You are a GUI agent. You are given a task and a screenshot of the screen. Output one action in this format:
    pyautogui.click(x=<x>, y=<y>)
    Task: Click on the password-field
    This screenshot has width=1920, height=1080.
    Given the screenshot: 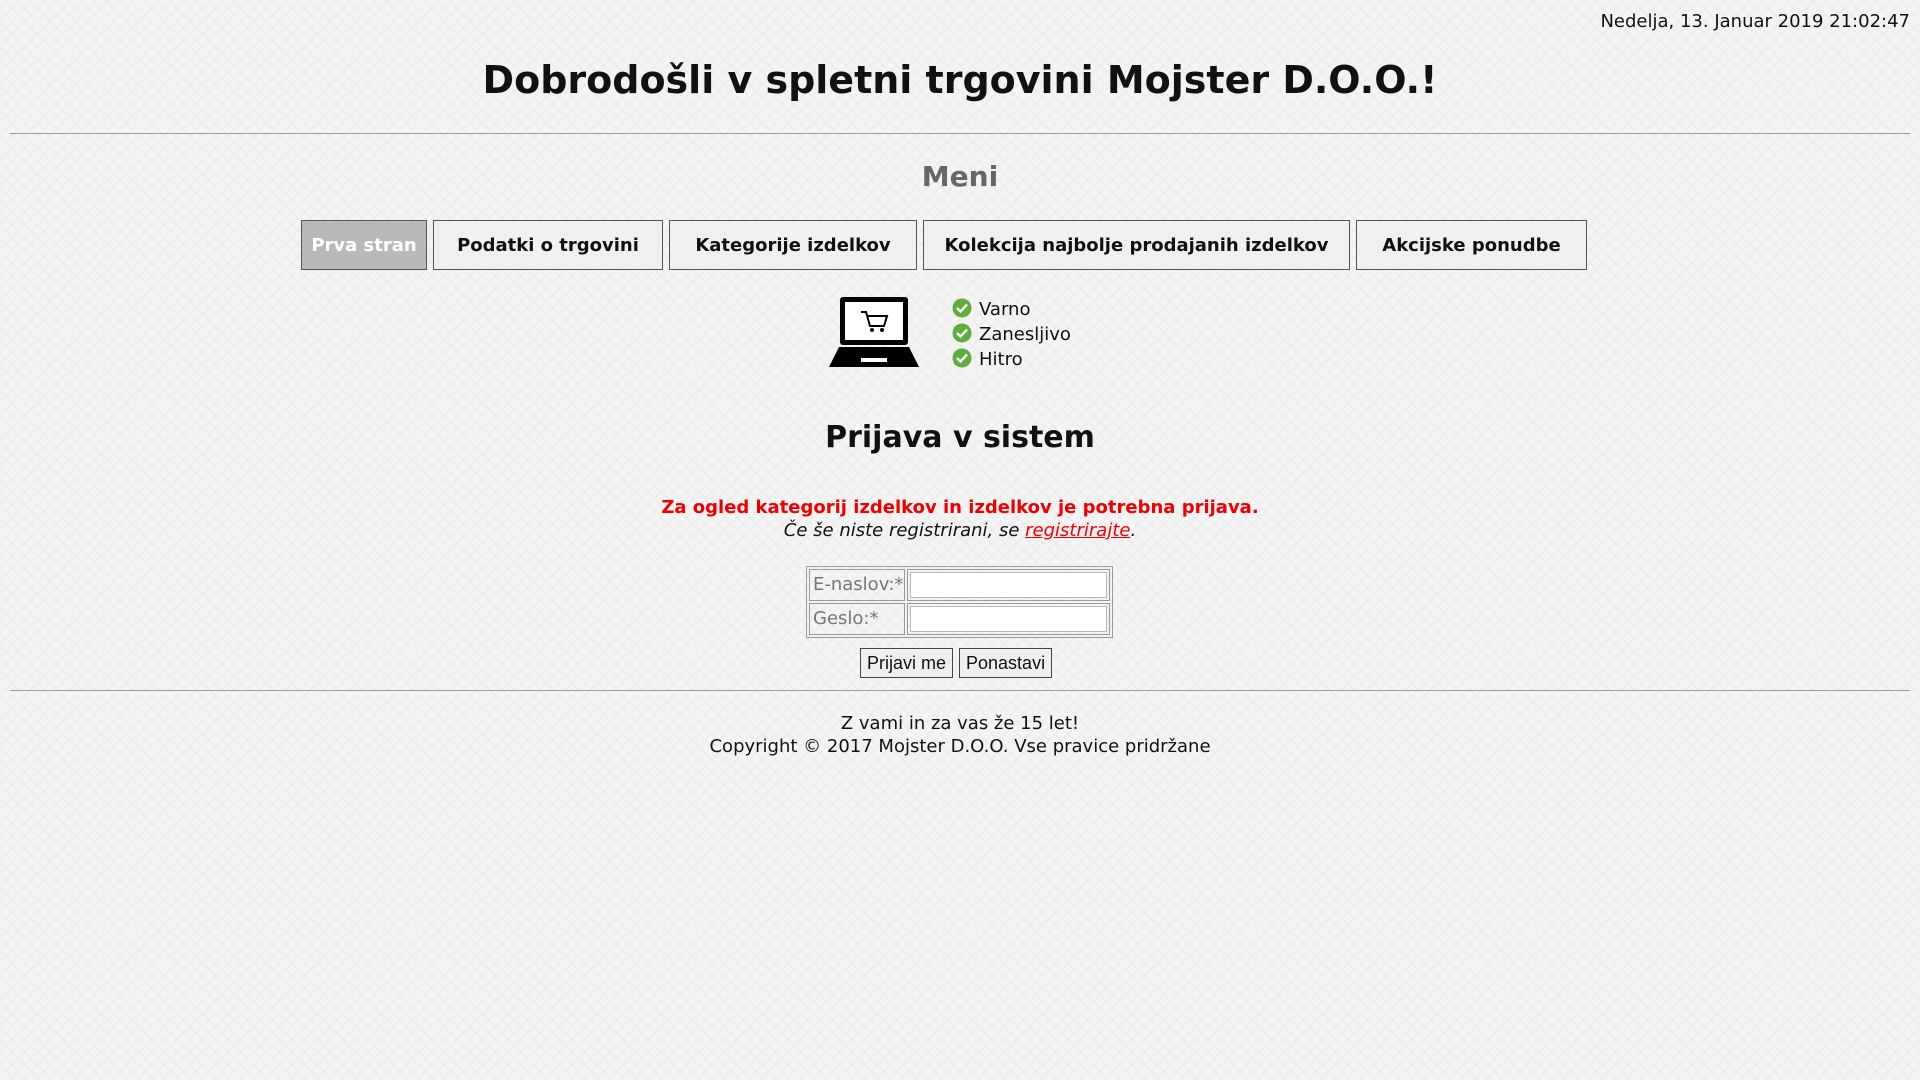 What is the action you would take?
    pyautogui.click(x=1008, y=619)
    